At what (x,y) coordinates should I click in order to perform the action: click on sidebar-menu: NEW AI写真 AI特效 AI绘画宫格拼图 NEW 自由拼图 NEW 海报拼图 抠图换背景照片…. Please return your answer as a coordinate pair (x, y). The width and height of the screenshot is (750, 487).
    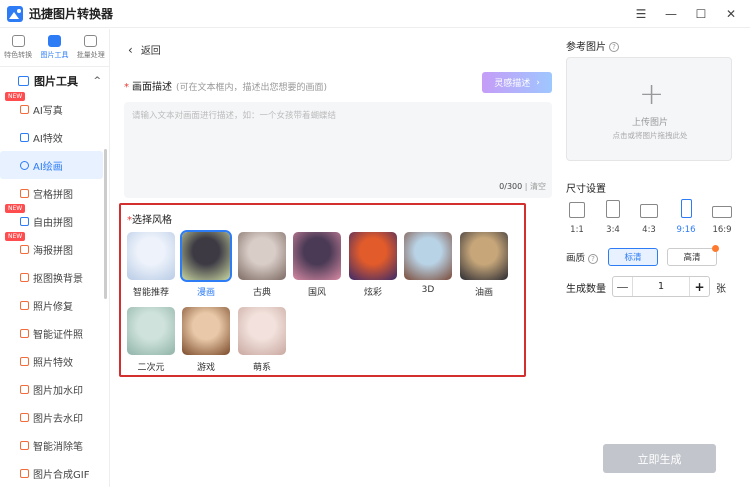
    Looking at the image, I should click on (54, 289).